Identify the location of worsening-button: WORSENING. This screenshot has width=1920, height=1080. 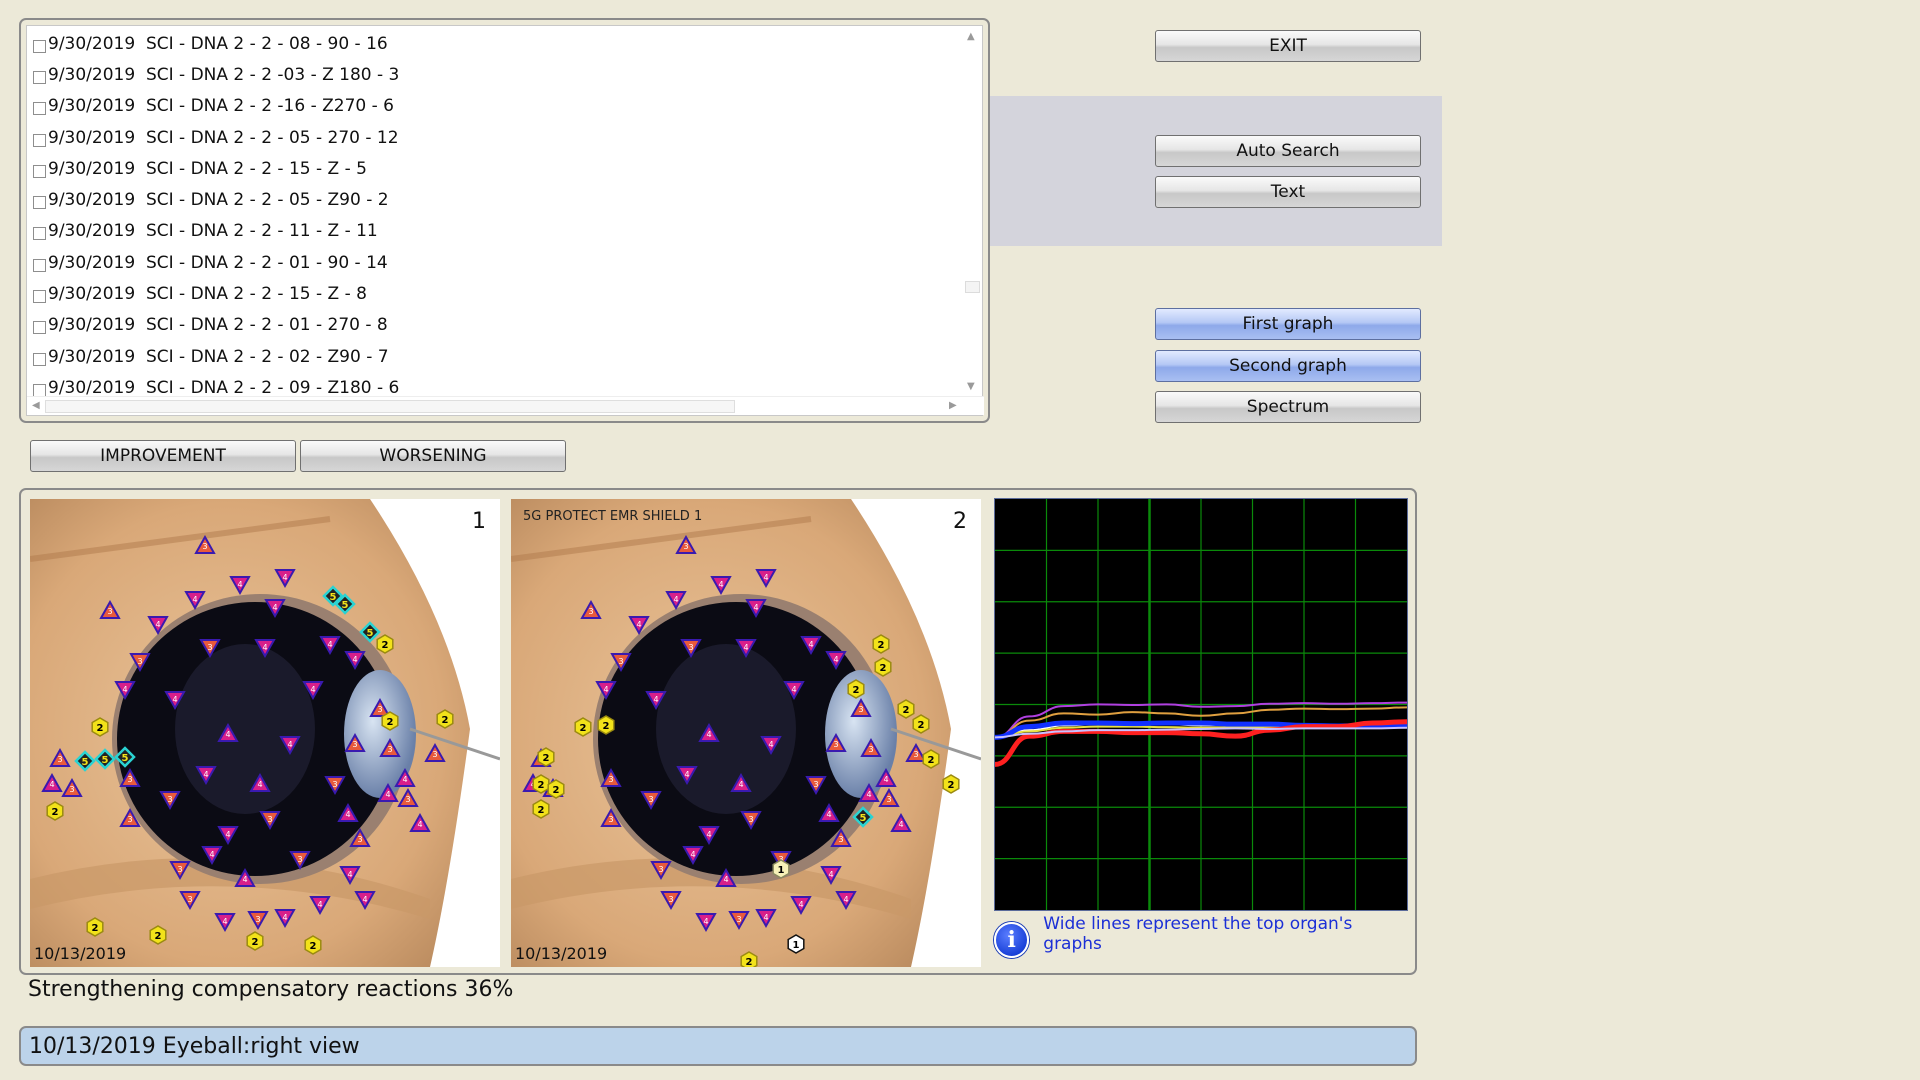
(433, 456).